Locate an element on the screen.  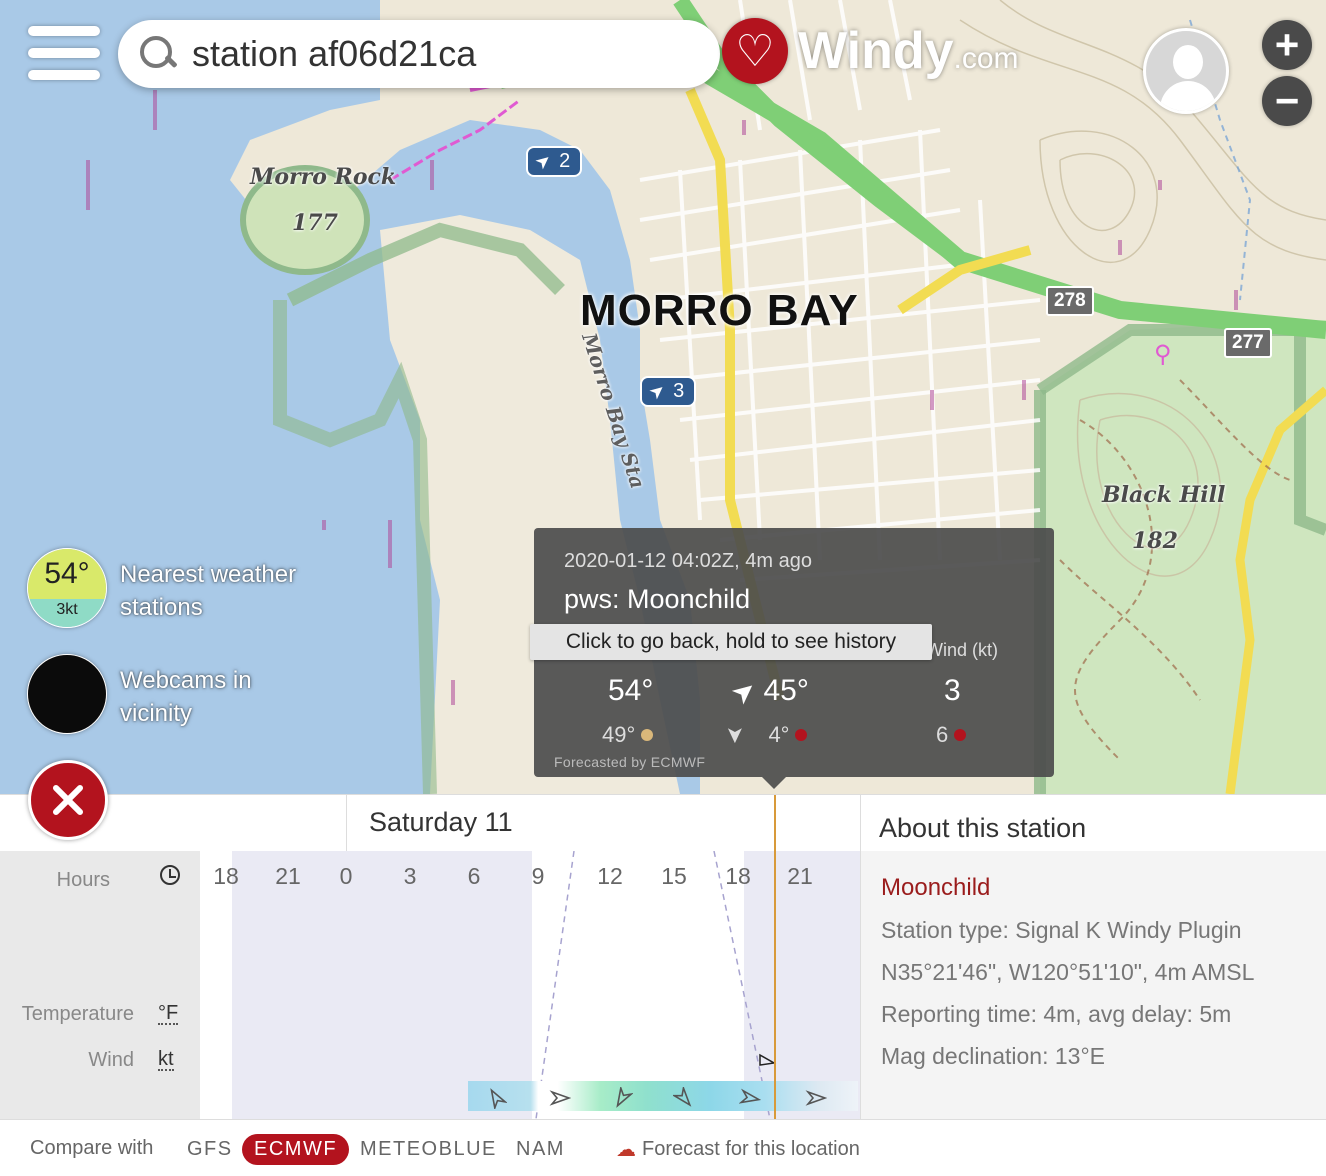
black-hill-label: Black Hill is located at coordinates (1164, 495).